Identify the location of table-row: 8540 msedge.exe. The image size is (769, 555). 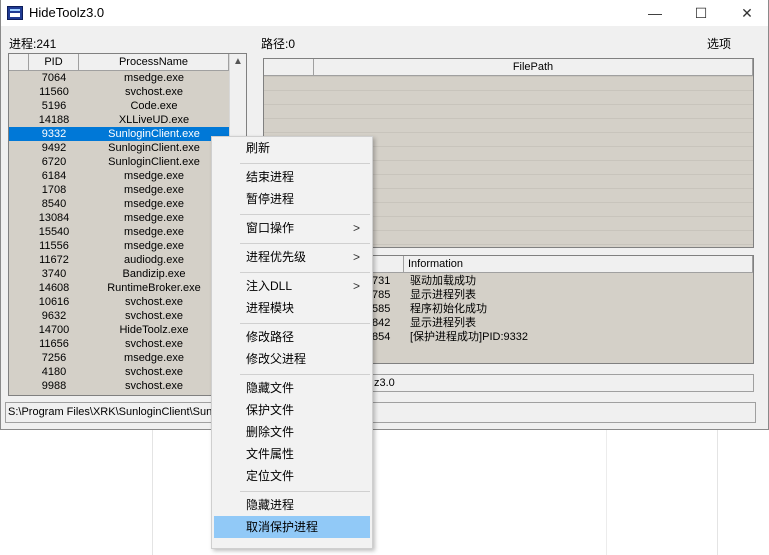
(119, 204).